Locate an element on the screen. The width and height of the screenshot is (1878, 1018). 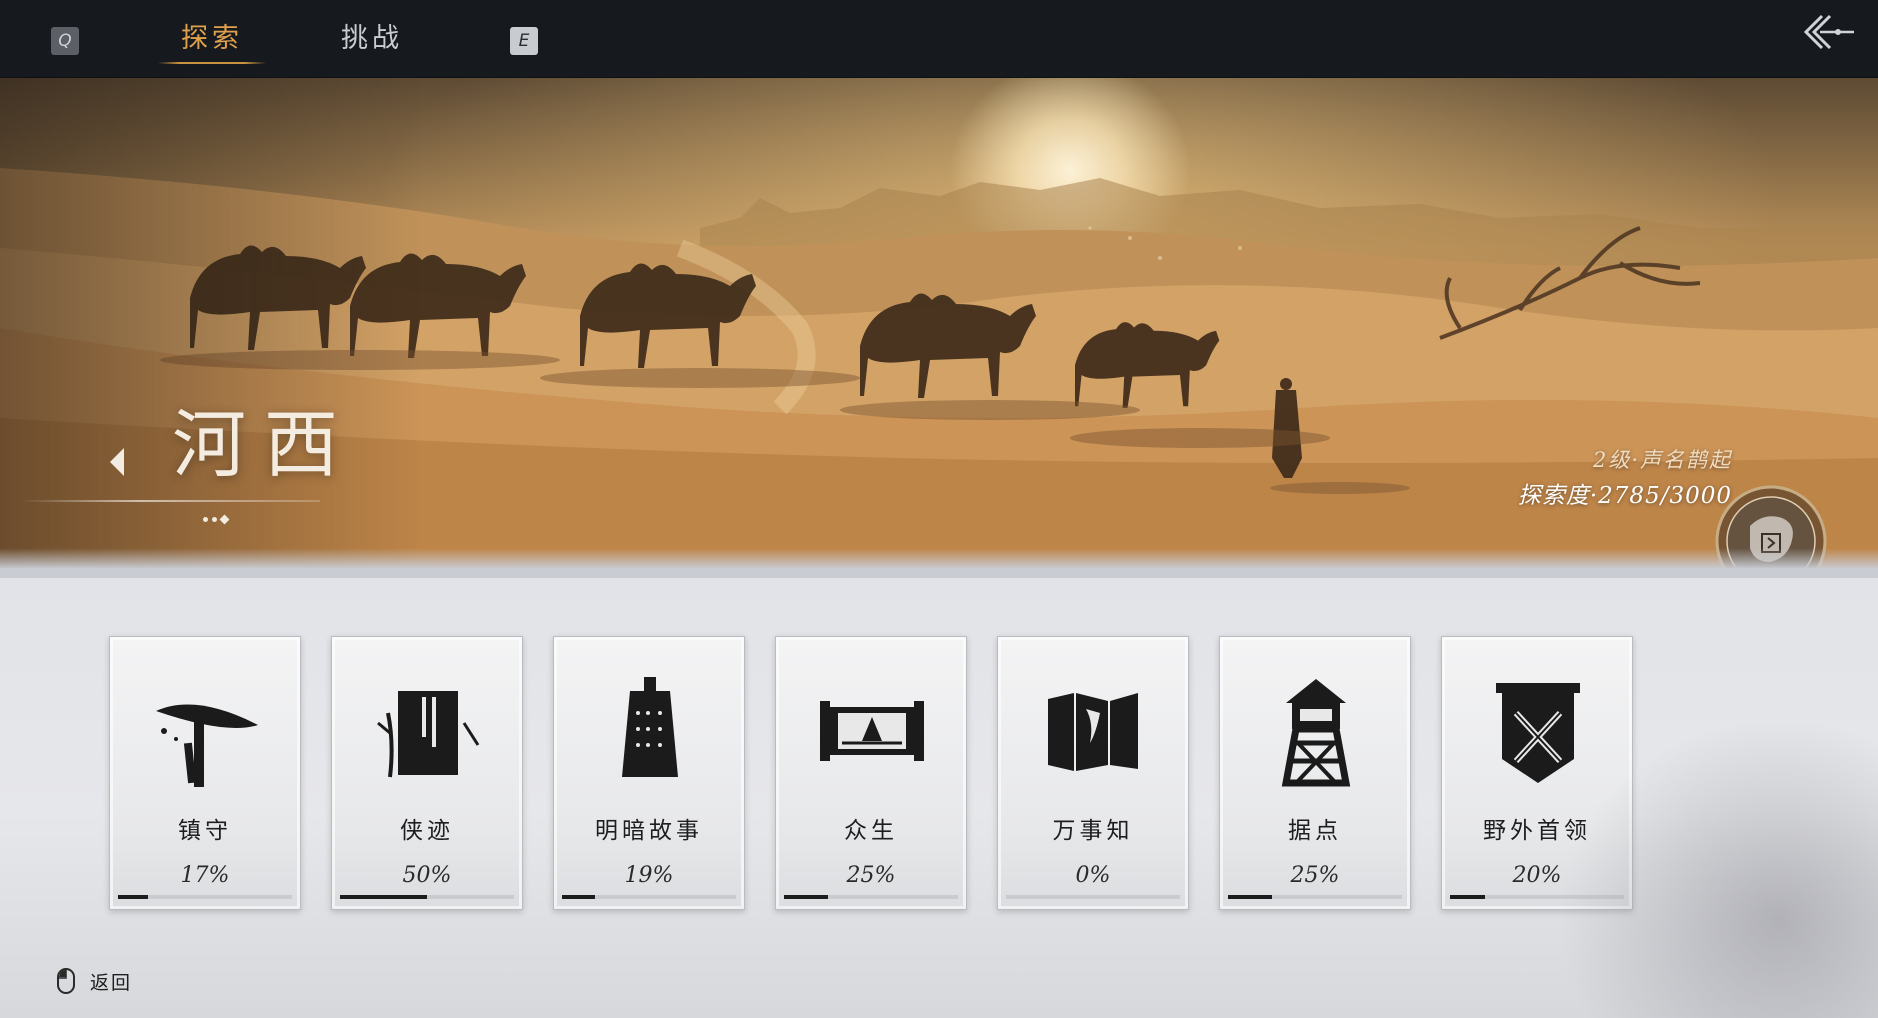
tab-explore: 探索 is located at coordinates (212, 42).